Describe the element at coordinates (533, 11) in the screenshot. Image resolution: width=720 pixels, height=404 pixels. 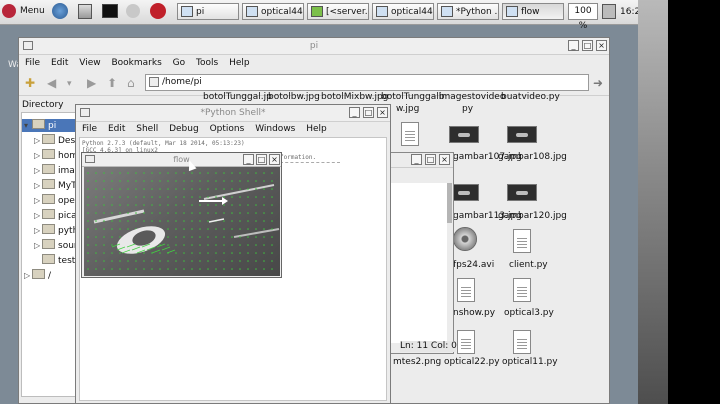
I see `taskbar-button-flow: flow` at that location.